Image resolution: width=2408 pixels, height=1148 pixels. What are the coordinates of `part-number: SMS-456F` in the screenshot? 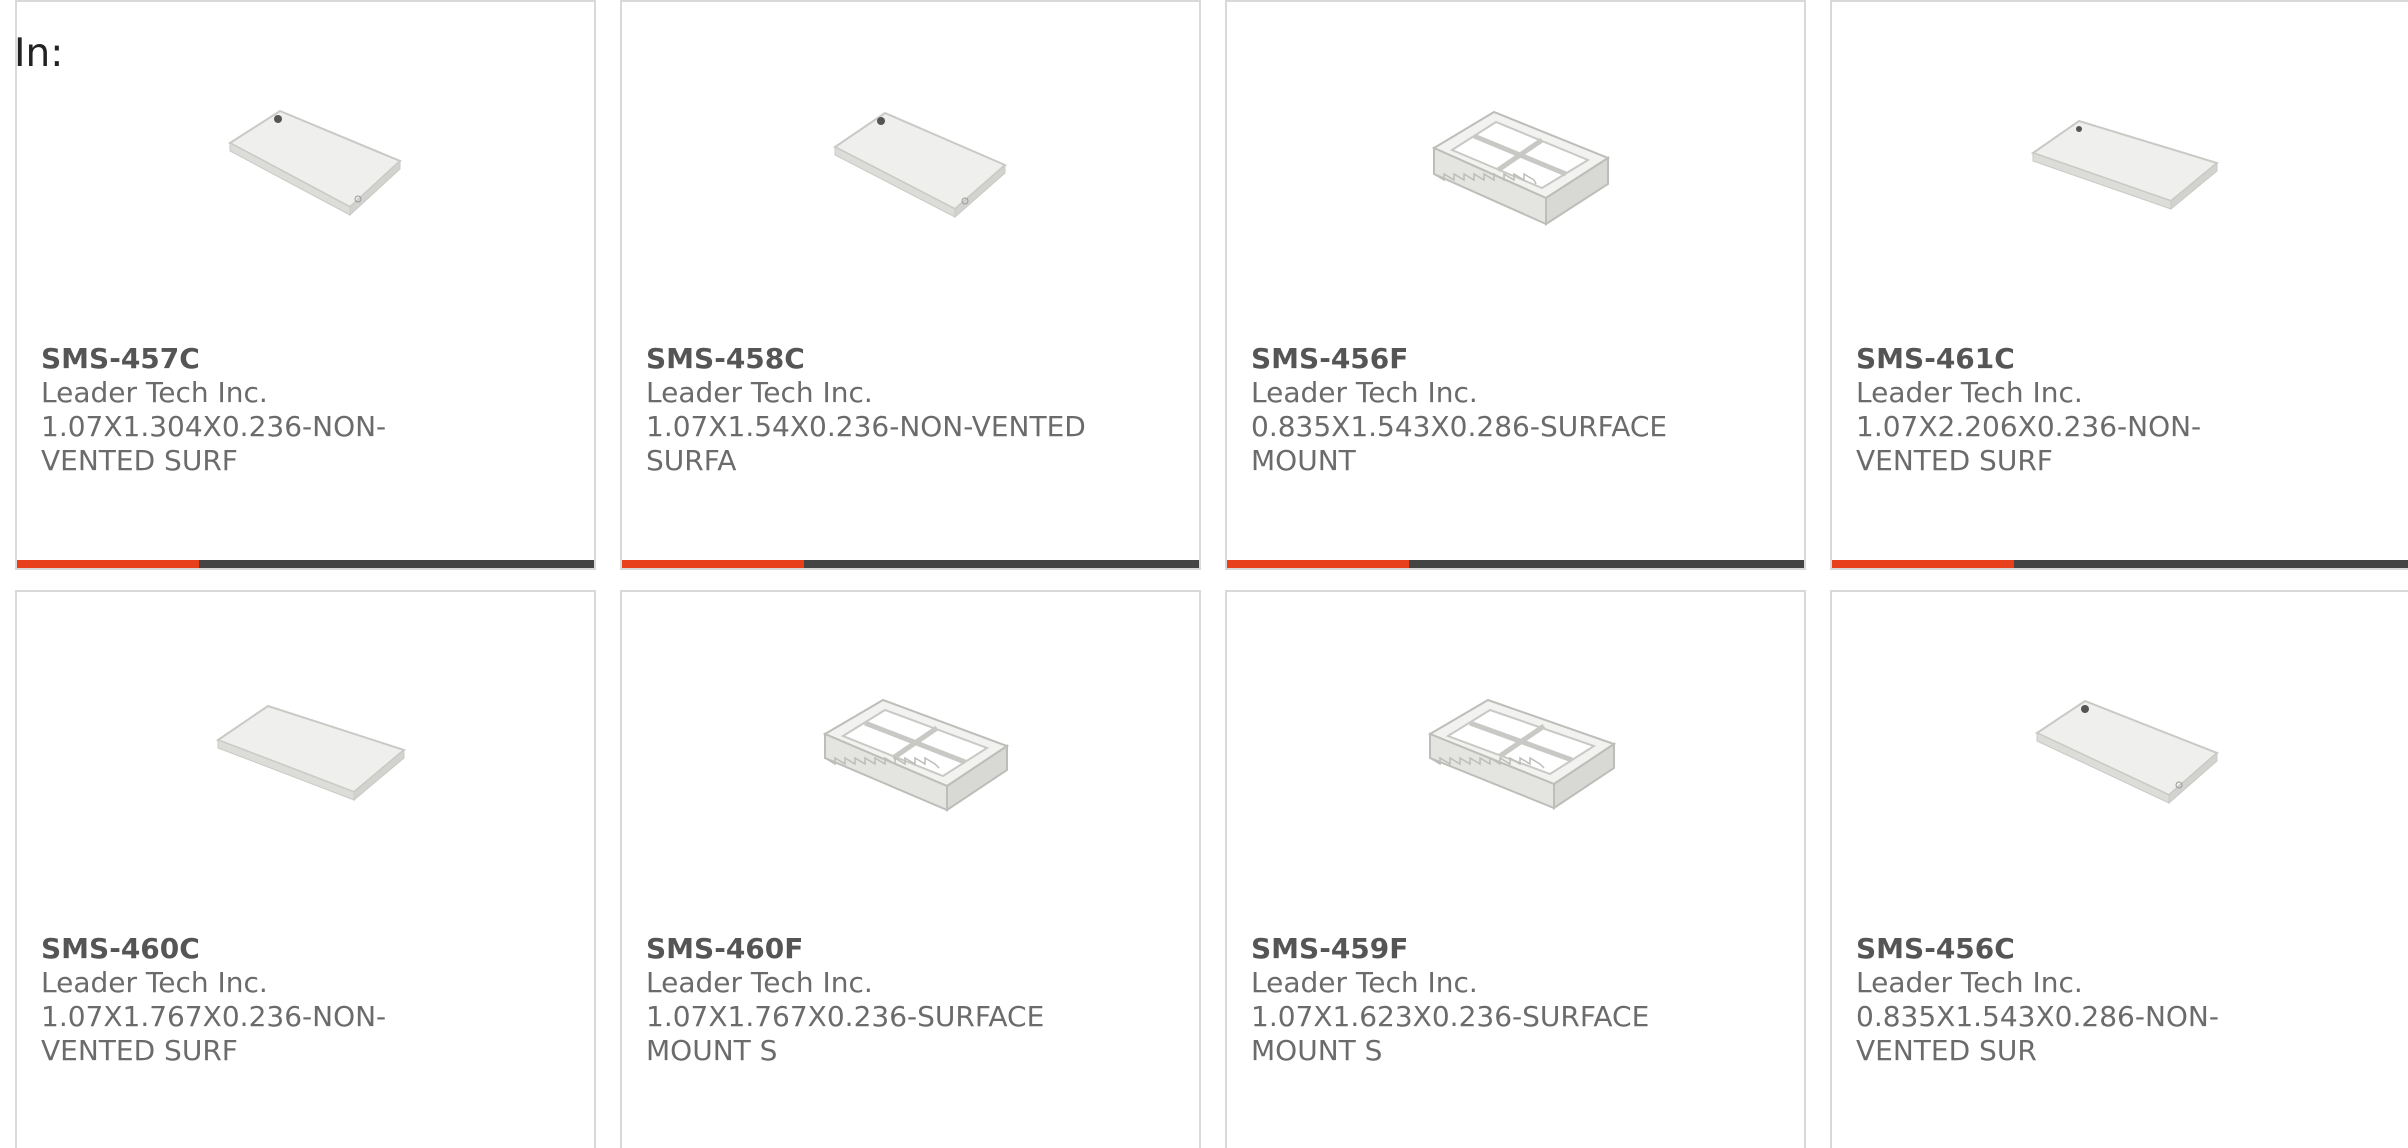 It's located at (1517, 359).